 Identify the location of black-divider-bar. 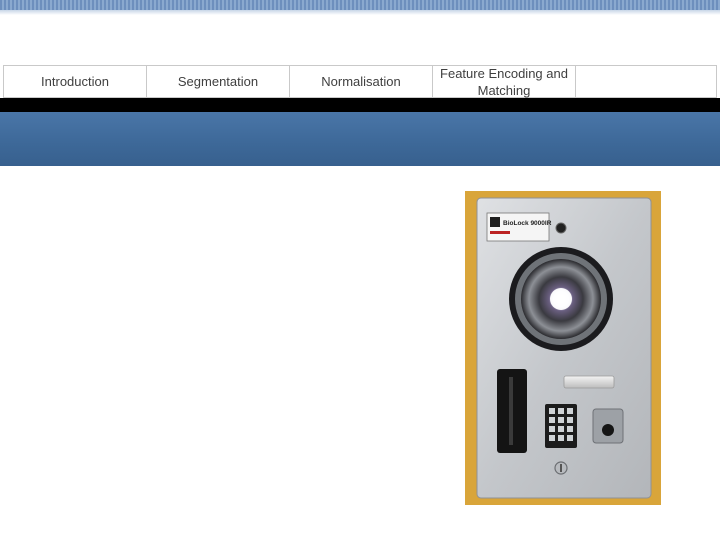
(360, 105).